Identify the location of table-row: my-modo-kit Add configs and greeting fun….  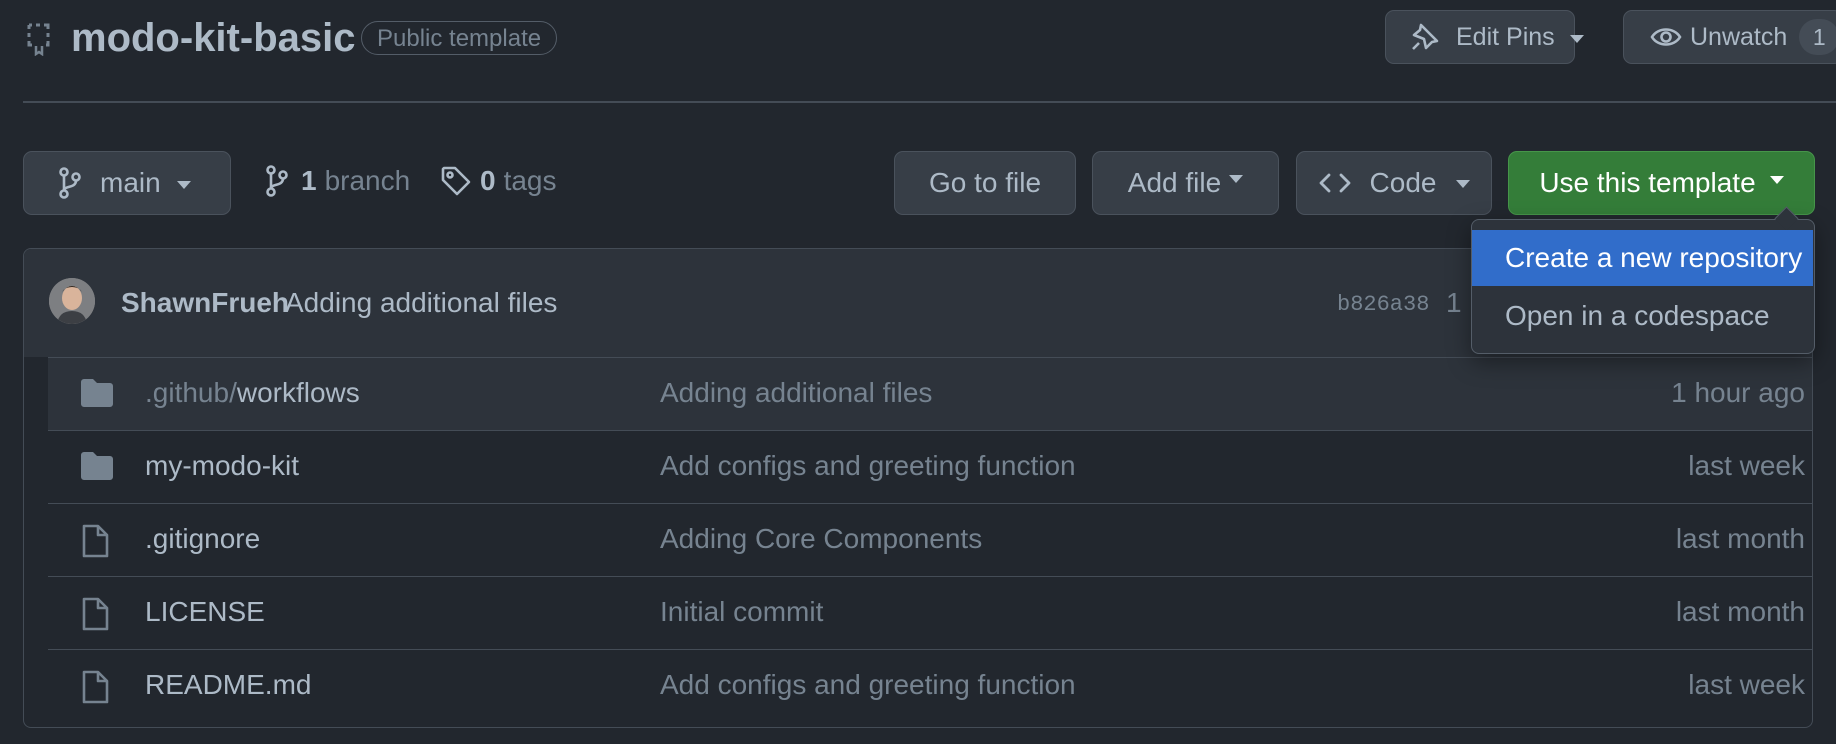
(930, 466).